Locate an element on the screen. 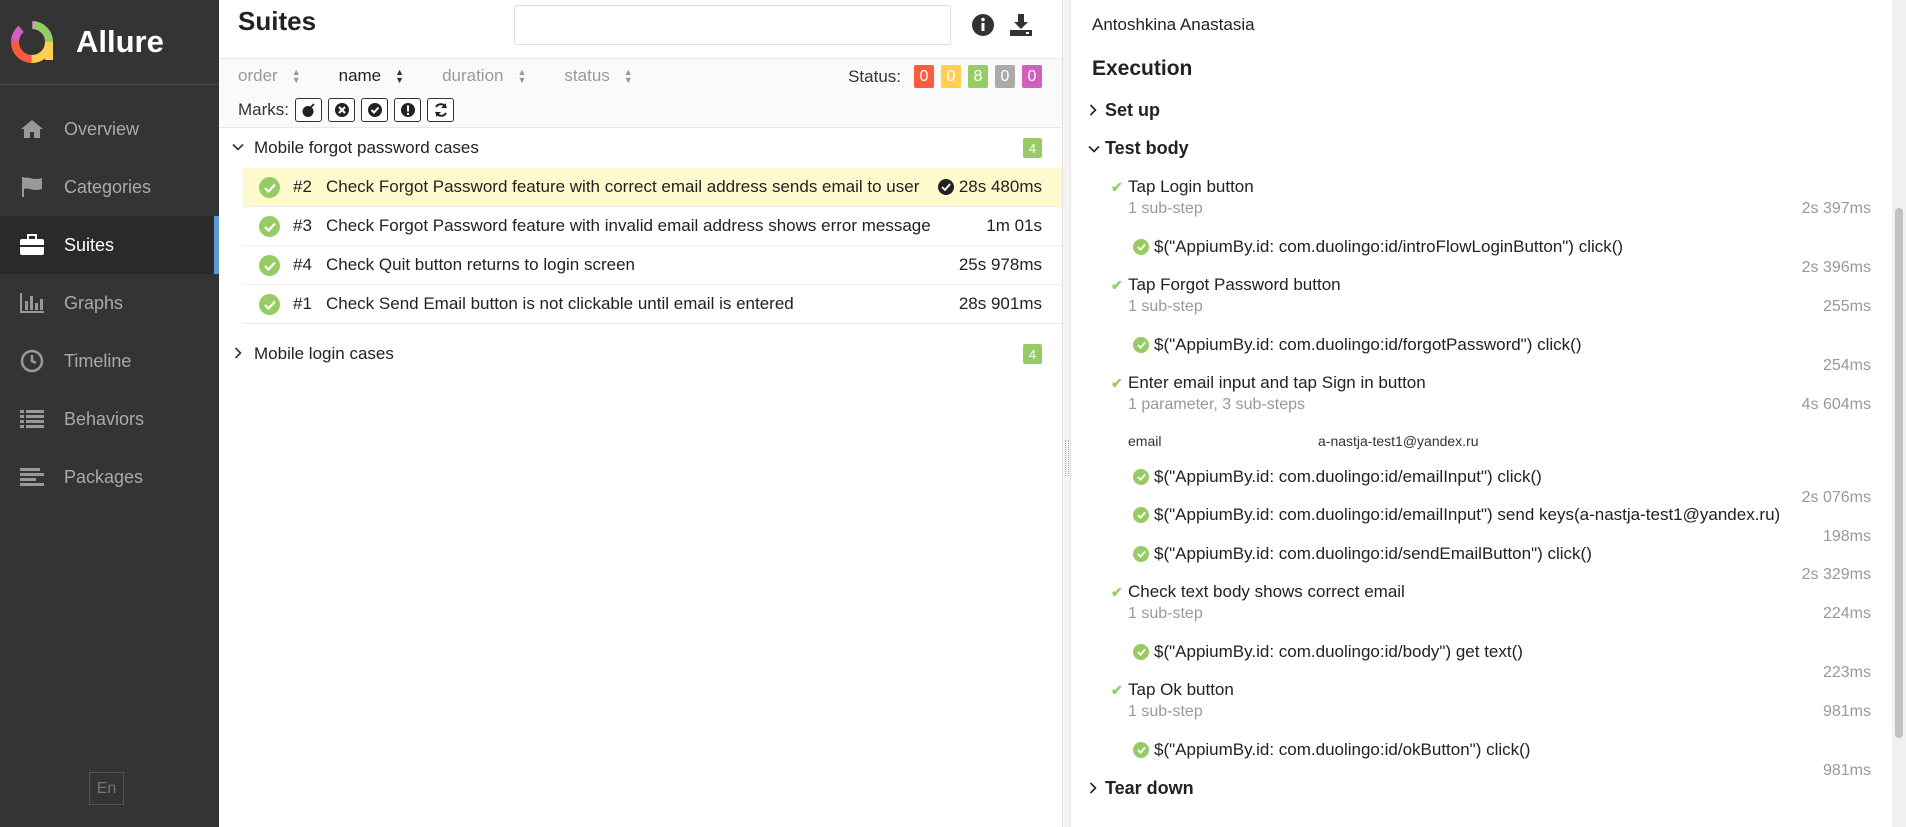 This screenshot has height=827, width=1906. language-button: En is located at coordinates (106, 788).